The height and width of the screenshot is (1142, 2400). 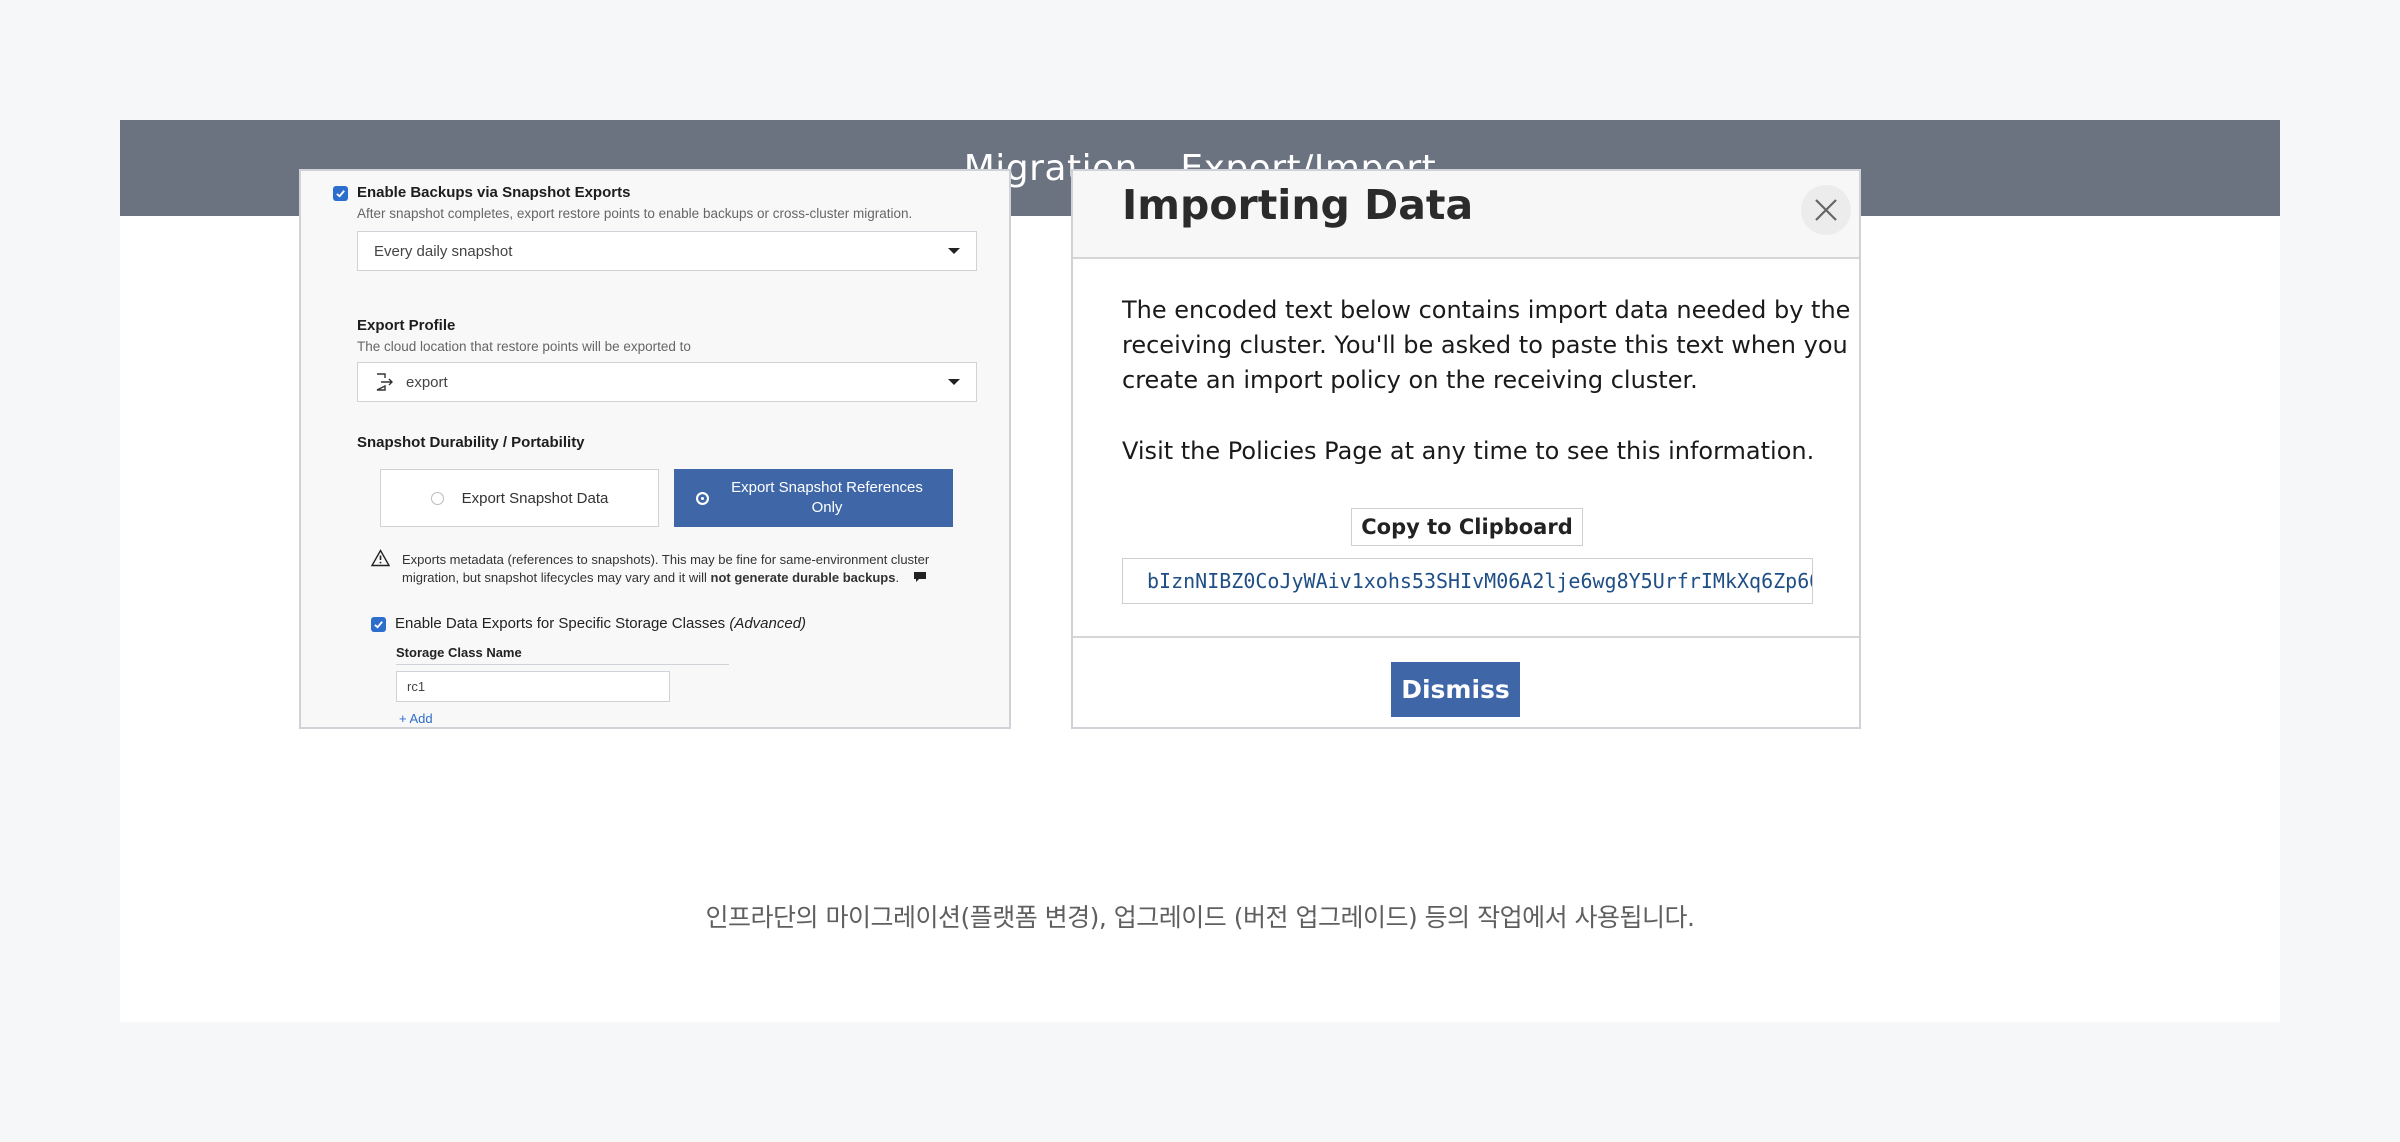 I want to click on option-export-snapshot-data: Export Snapshot Data, so click(x=519, y=498).